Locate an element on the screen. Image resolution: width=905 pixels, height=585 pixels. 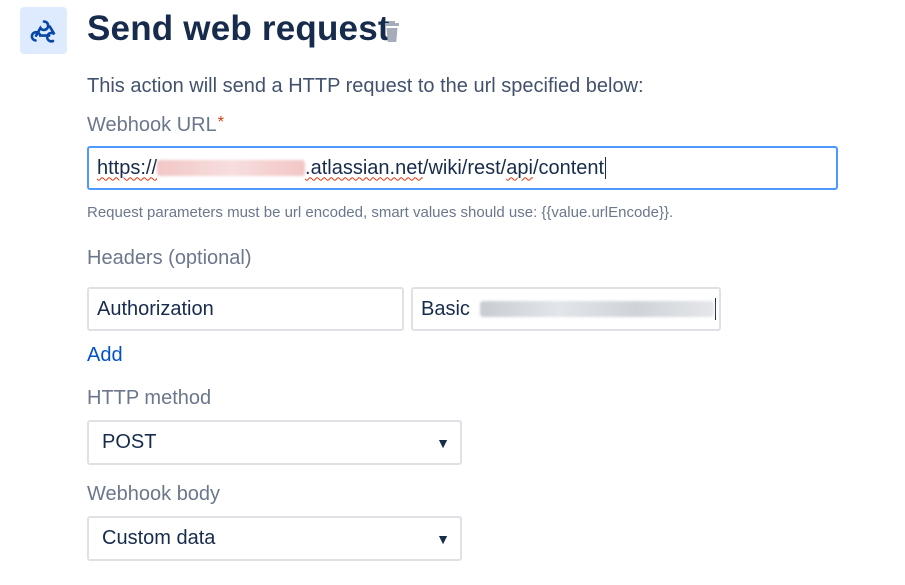
page-title: Send web request is located at coordinates (238, 28).